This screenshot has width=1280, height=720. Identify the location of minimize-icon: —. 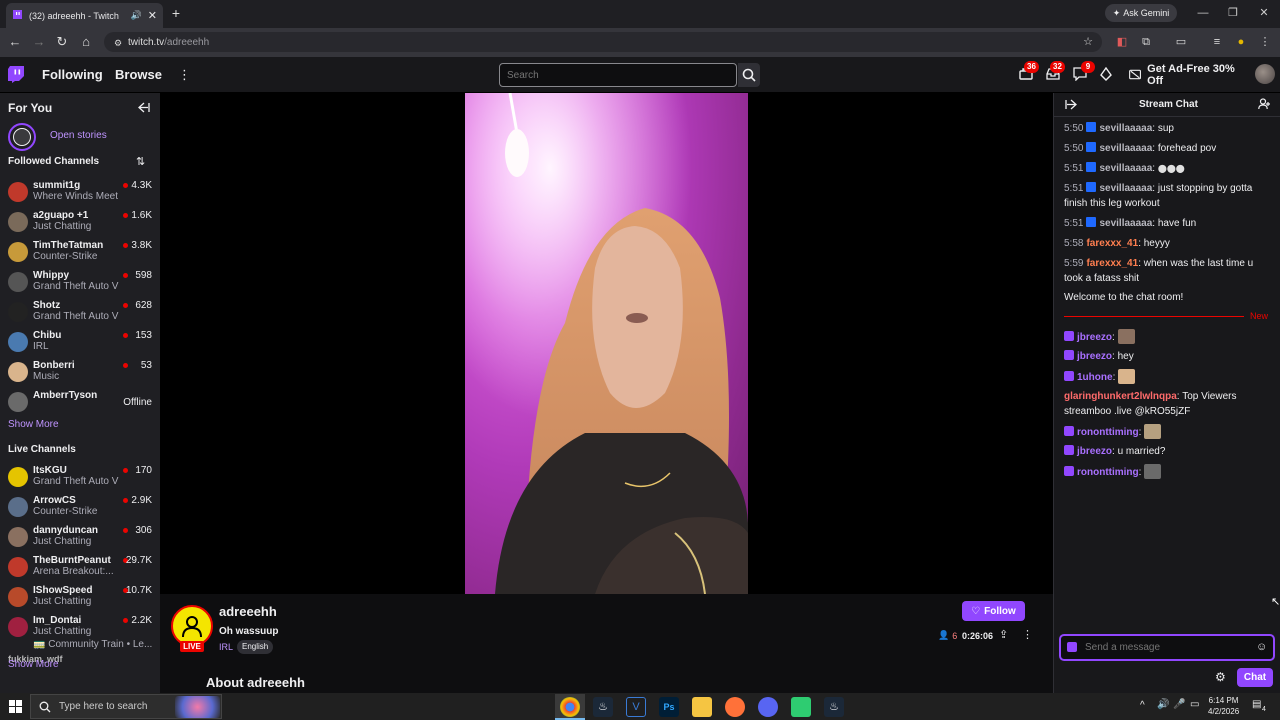
(1203, 13).